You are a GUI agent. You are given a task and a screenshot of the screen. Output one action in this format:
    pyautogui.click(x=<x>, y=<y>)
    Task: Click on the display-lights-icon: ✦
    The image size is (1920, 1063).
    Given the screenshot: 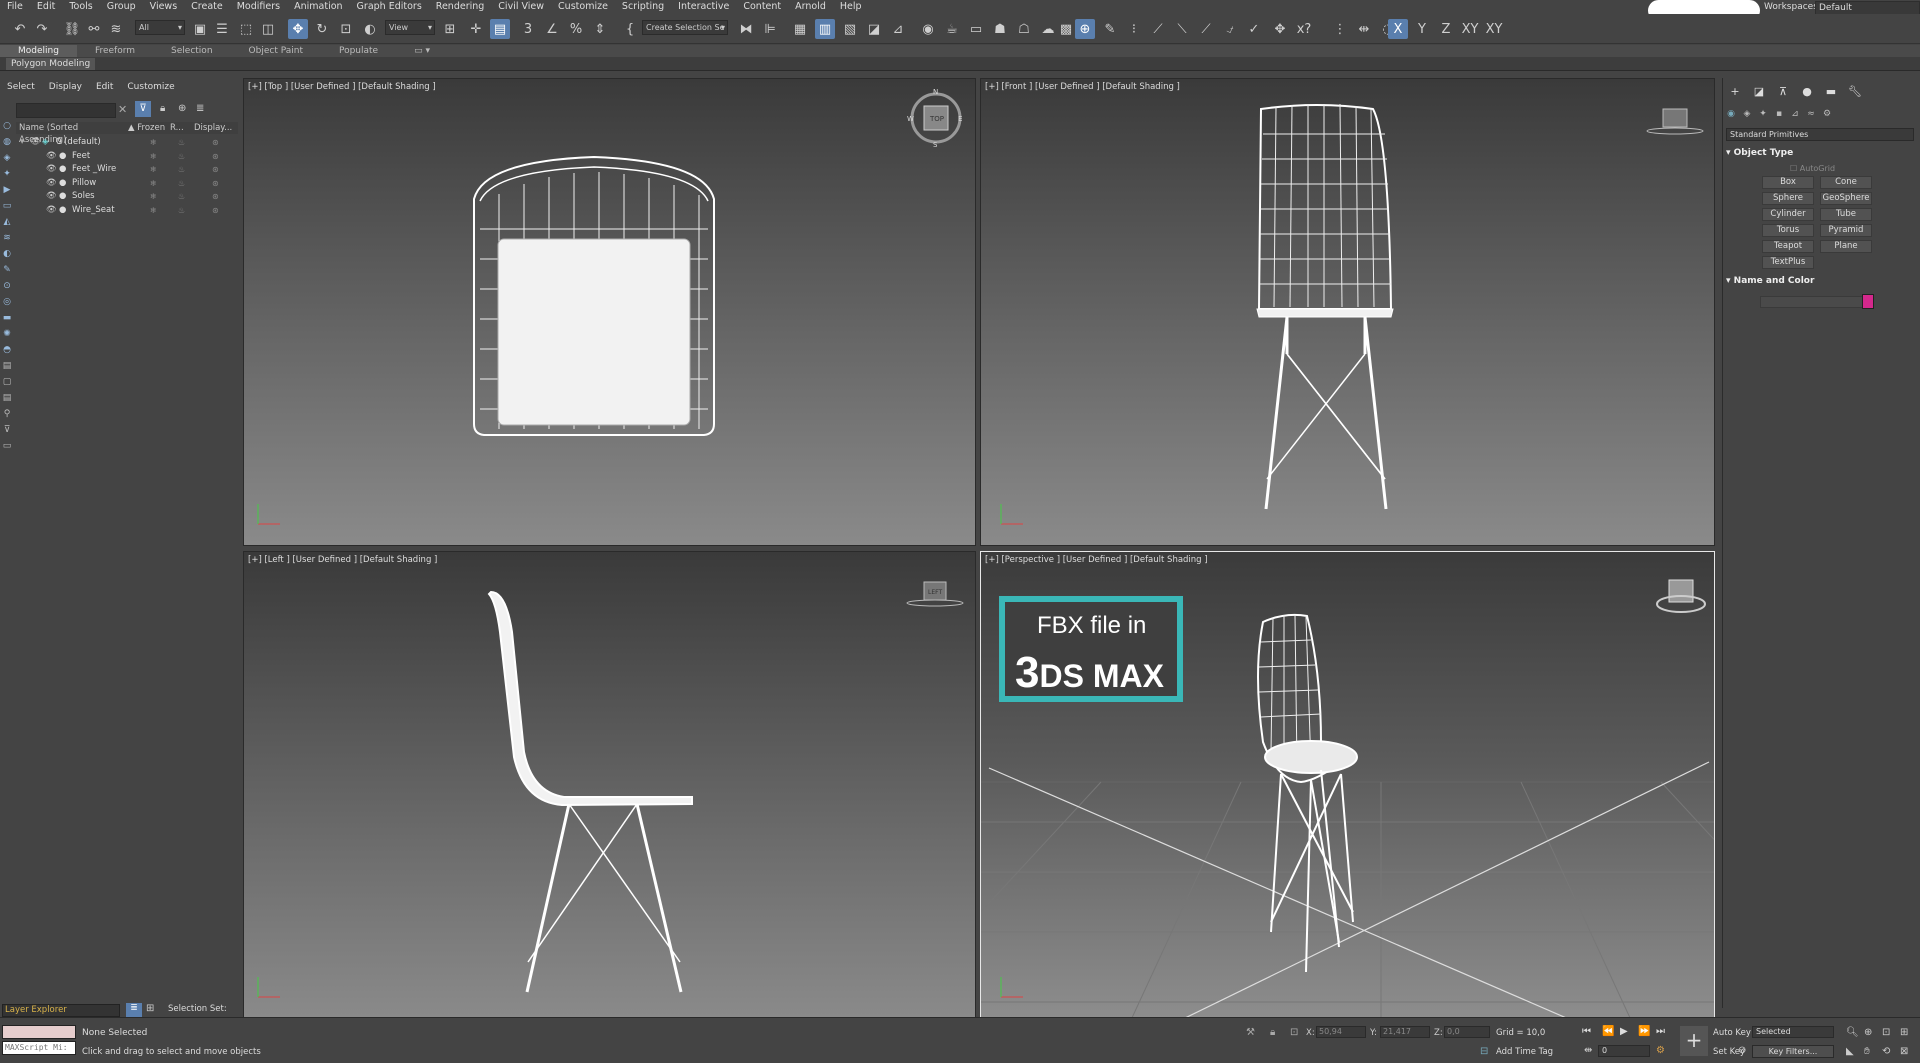 What is the action you would take?
    pyautogui.click(x=7, y=174)
    